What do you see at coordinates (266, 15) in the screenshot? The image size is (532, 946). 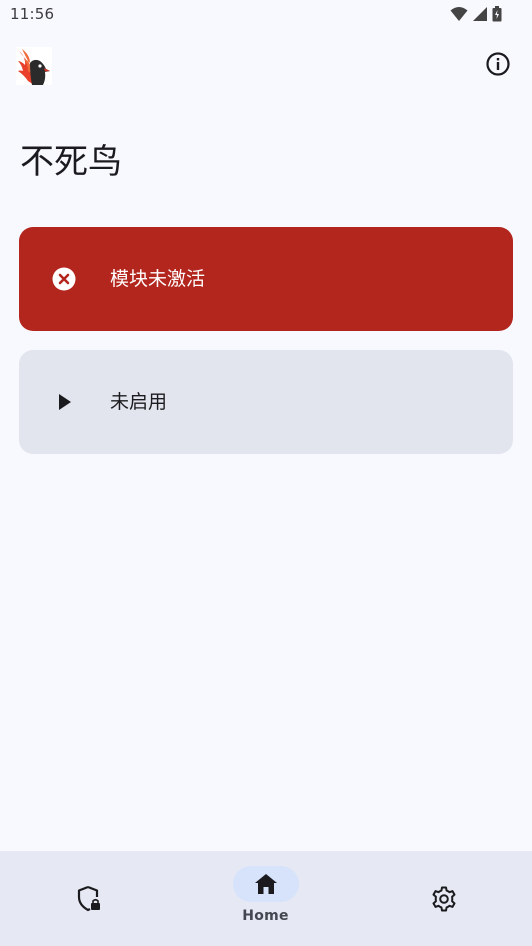 I see `status-bar: 11:56` at bounding box center [266, 15].